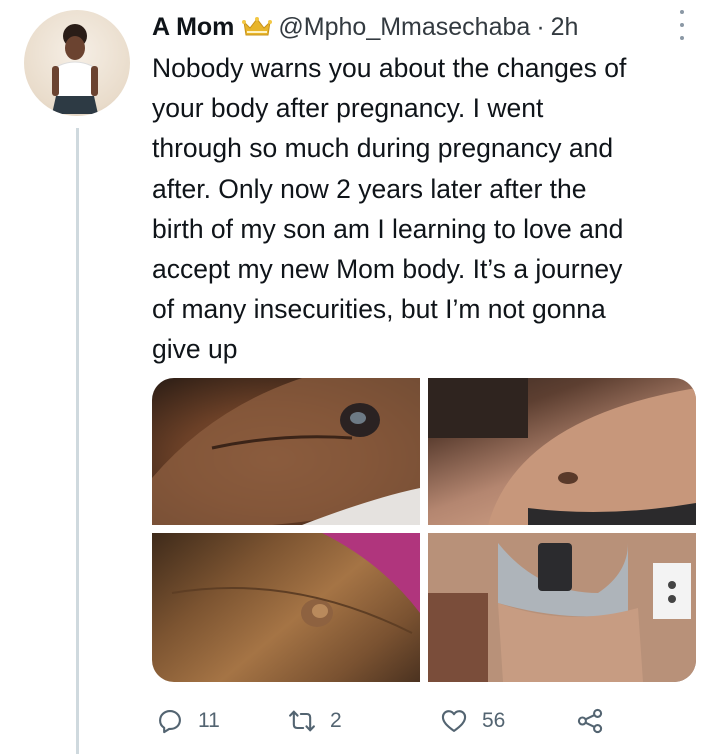  What do you see at coordinates (565, 27) in the screenshot?
I see `timestamp: 2h` at bounding box center [565, 27].